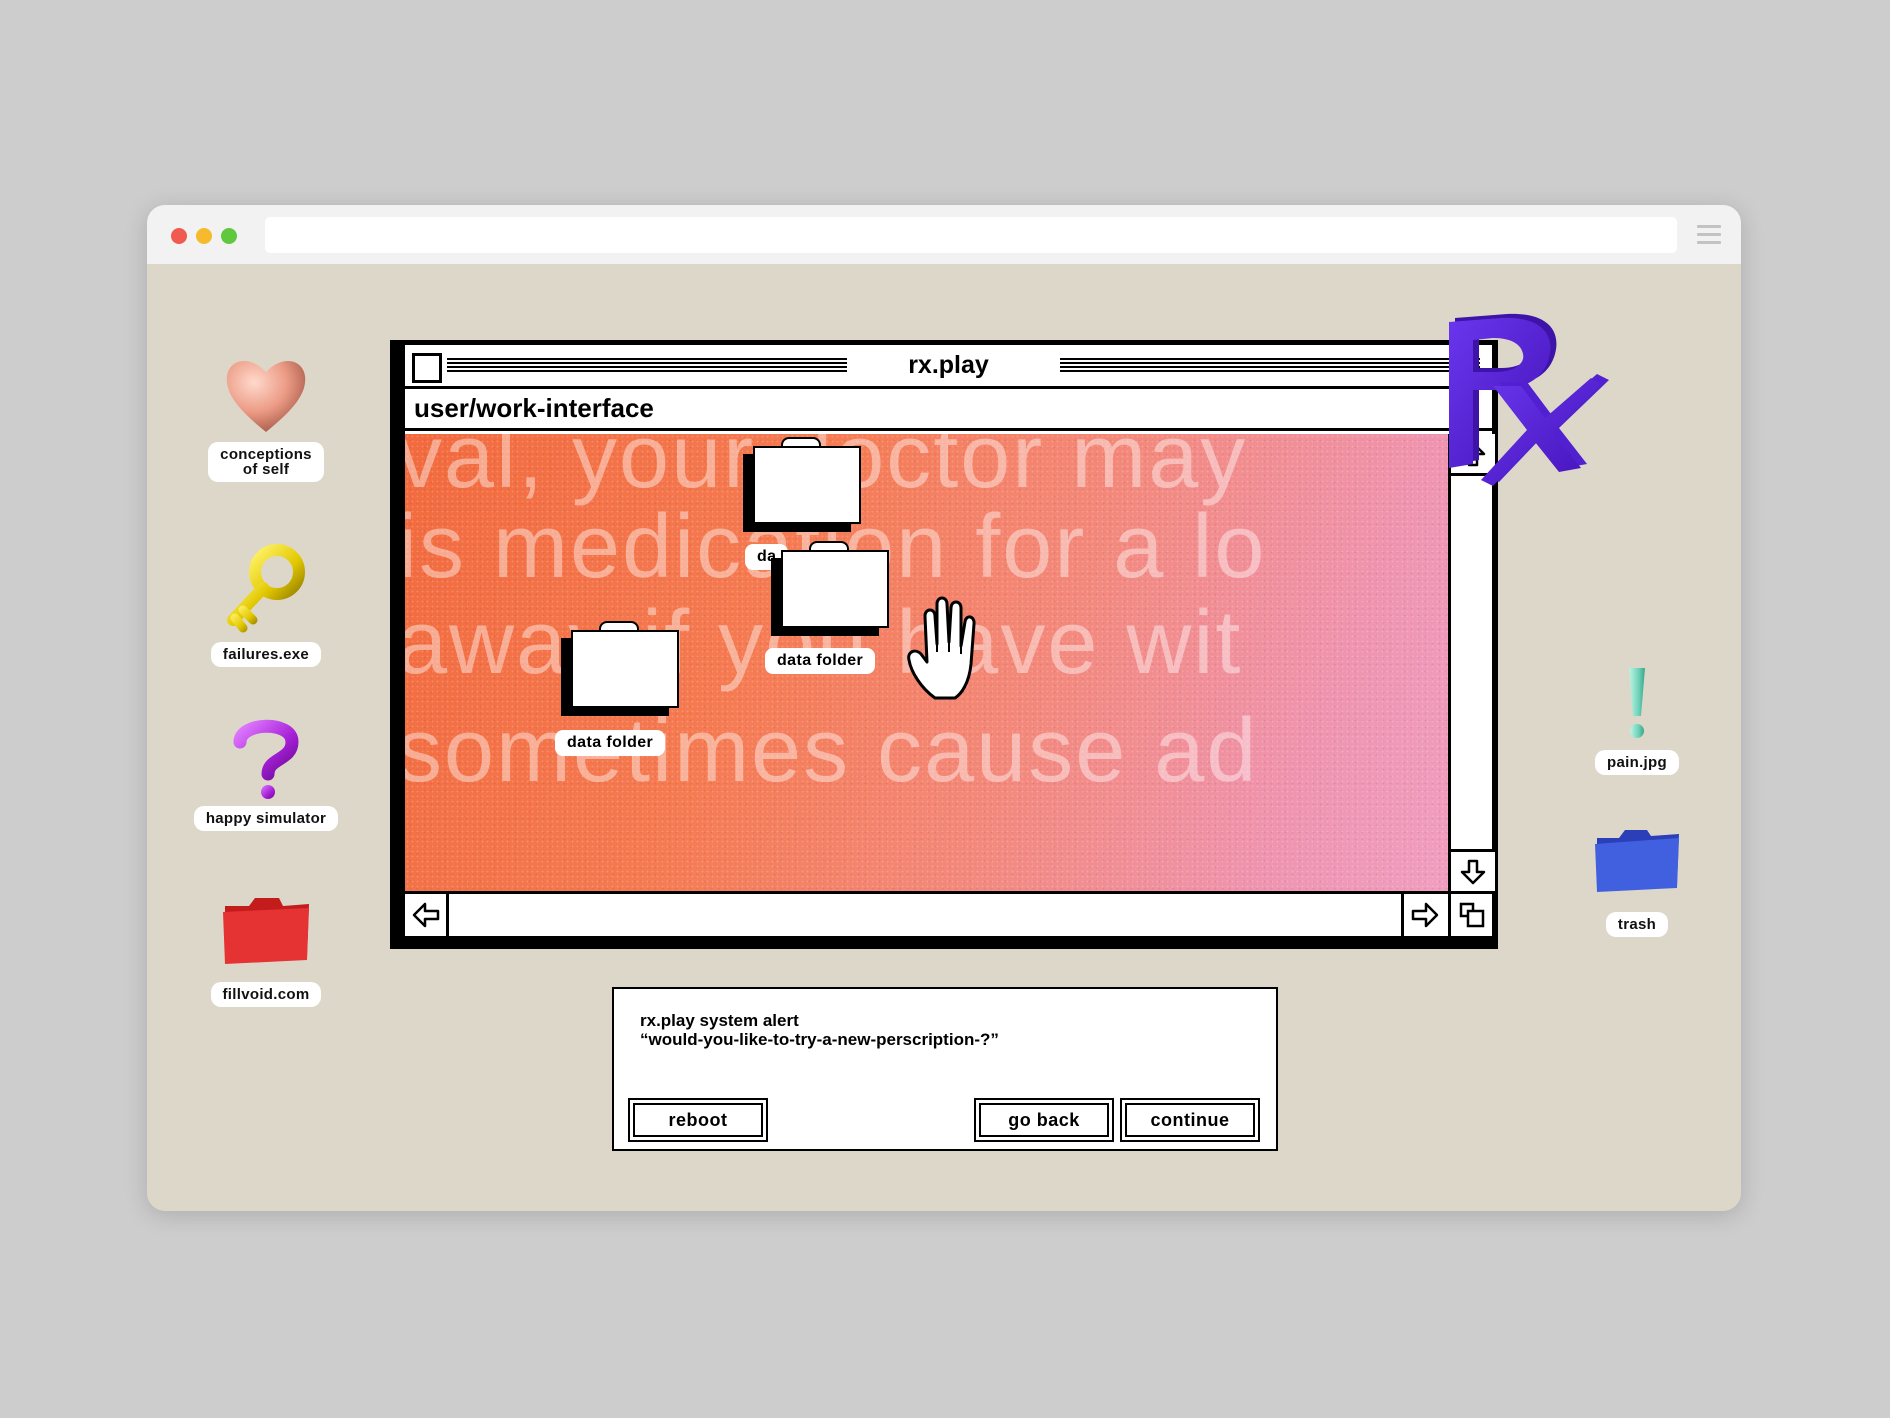 The image size is (1890, 1418). Describe the element at coordinates (1709, 237) in the screenshot. I see `menu-icon` at that location.